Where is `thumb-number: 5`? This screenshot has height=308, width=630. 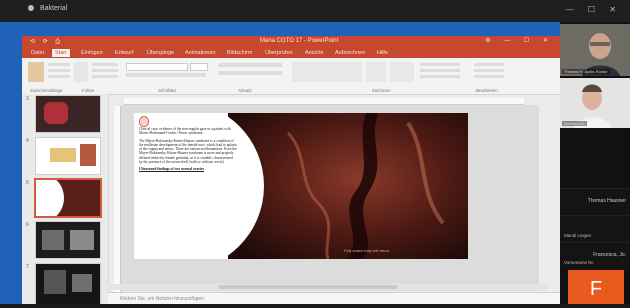
thumb-number: 5 is located at coordinates (27, 183).